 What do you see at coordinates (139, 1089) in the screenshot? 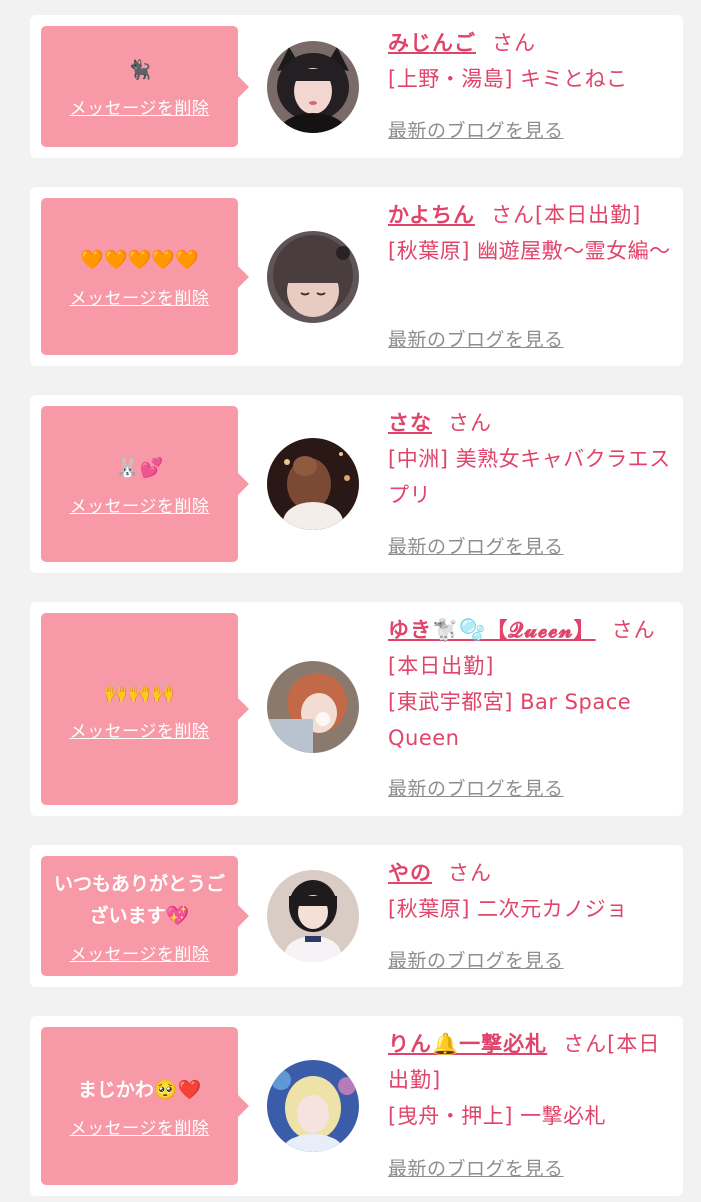
I see `message-text: まじかわ🥺❤️` at bounding box center [139, 1089].